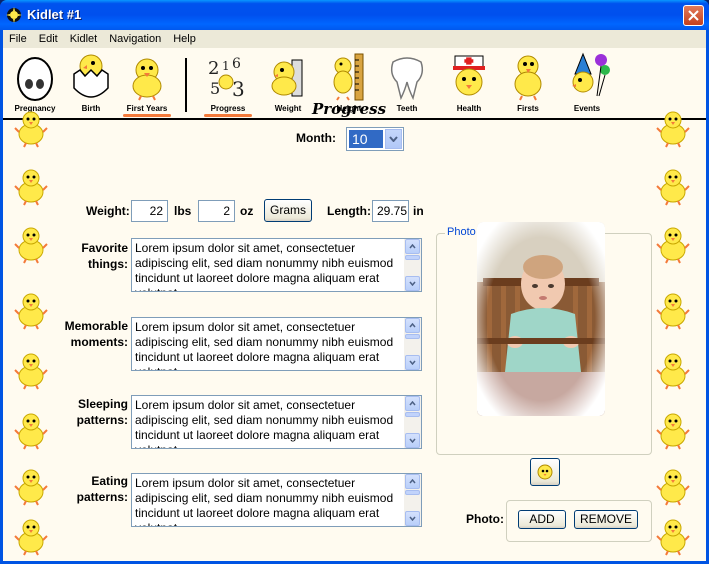 This screenshot has width=709, height=564. What do you see at coordinates (226, 66) in the screenshot?
I see `svg-text: 1` at bounding box center [226, 66].